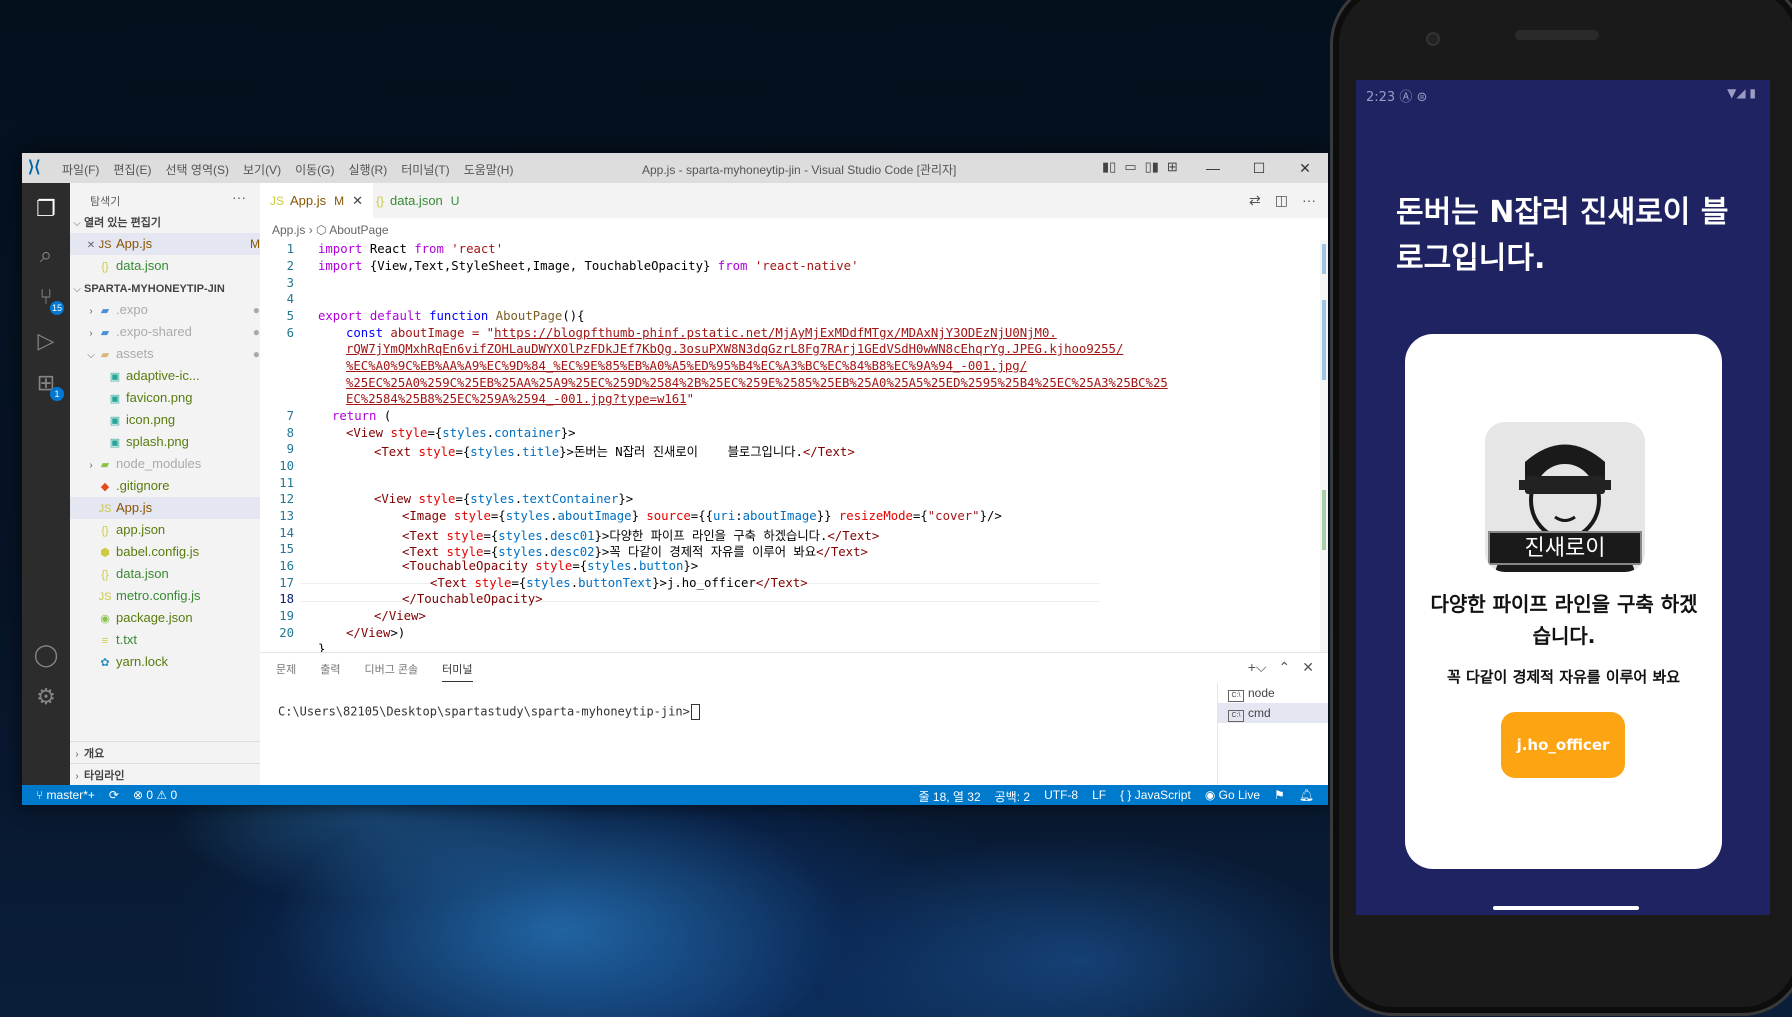 The height and width of the screenshot is (1017, 1792). Describe the element at coordinates (46, 255) in the screenshot. I see `search-icon: ⌕` at that location.